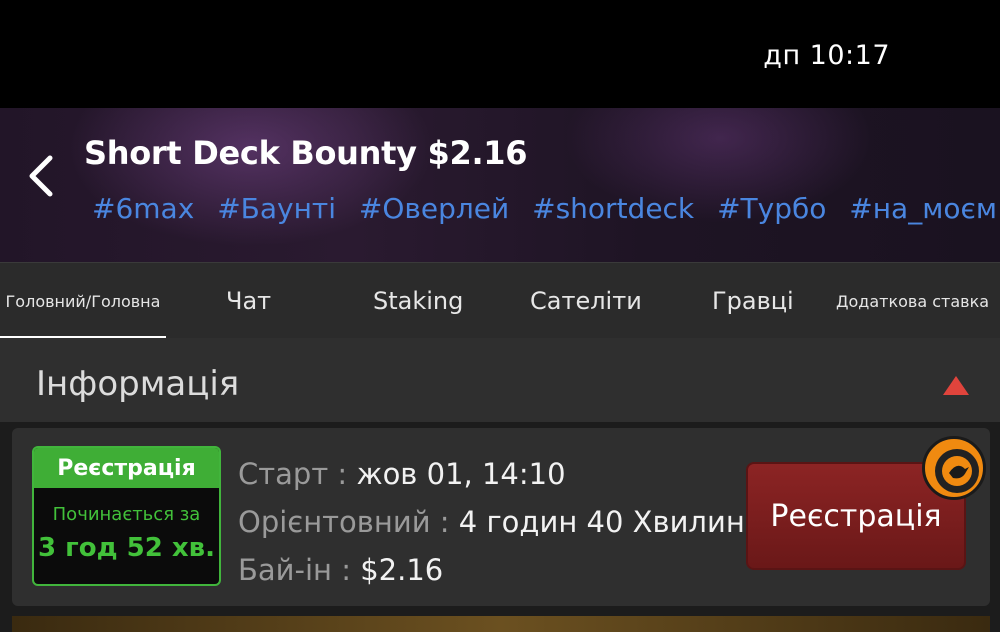 Image resolution: width=1000 pixels, height=632 pixels. Describe the element at coordinates (753, 301) in the screenshot. I see `tab-players: Гравці` at that location.